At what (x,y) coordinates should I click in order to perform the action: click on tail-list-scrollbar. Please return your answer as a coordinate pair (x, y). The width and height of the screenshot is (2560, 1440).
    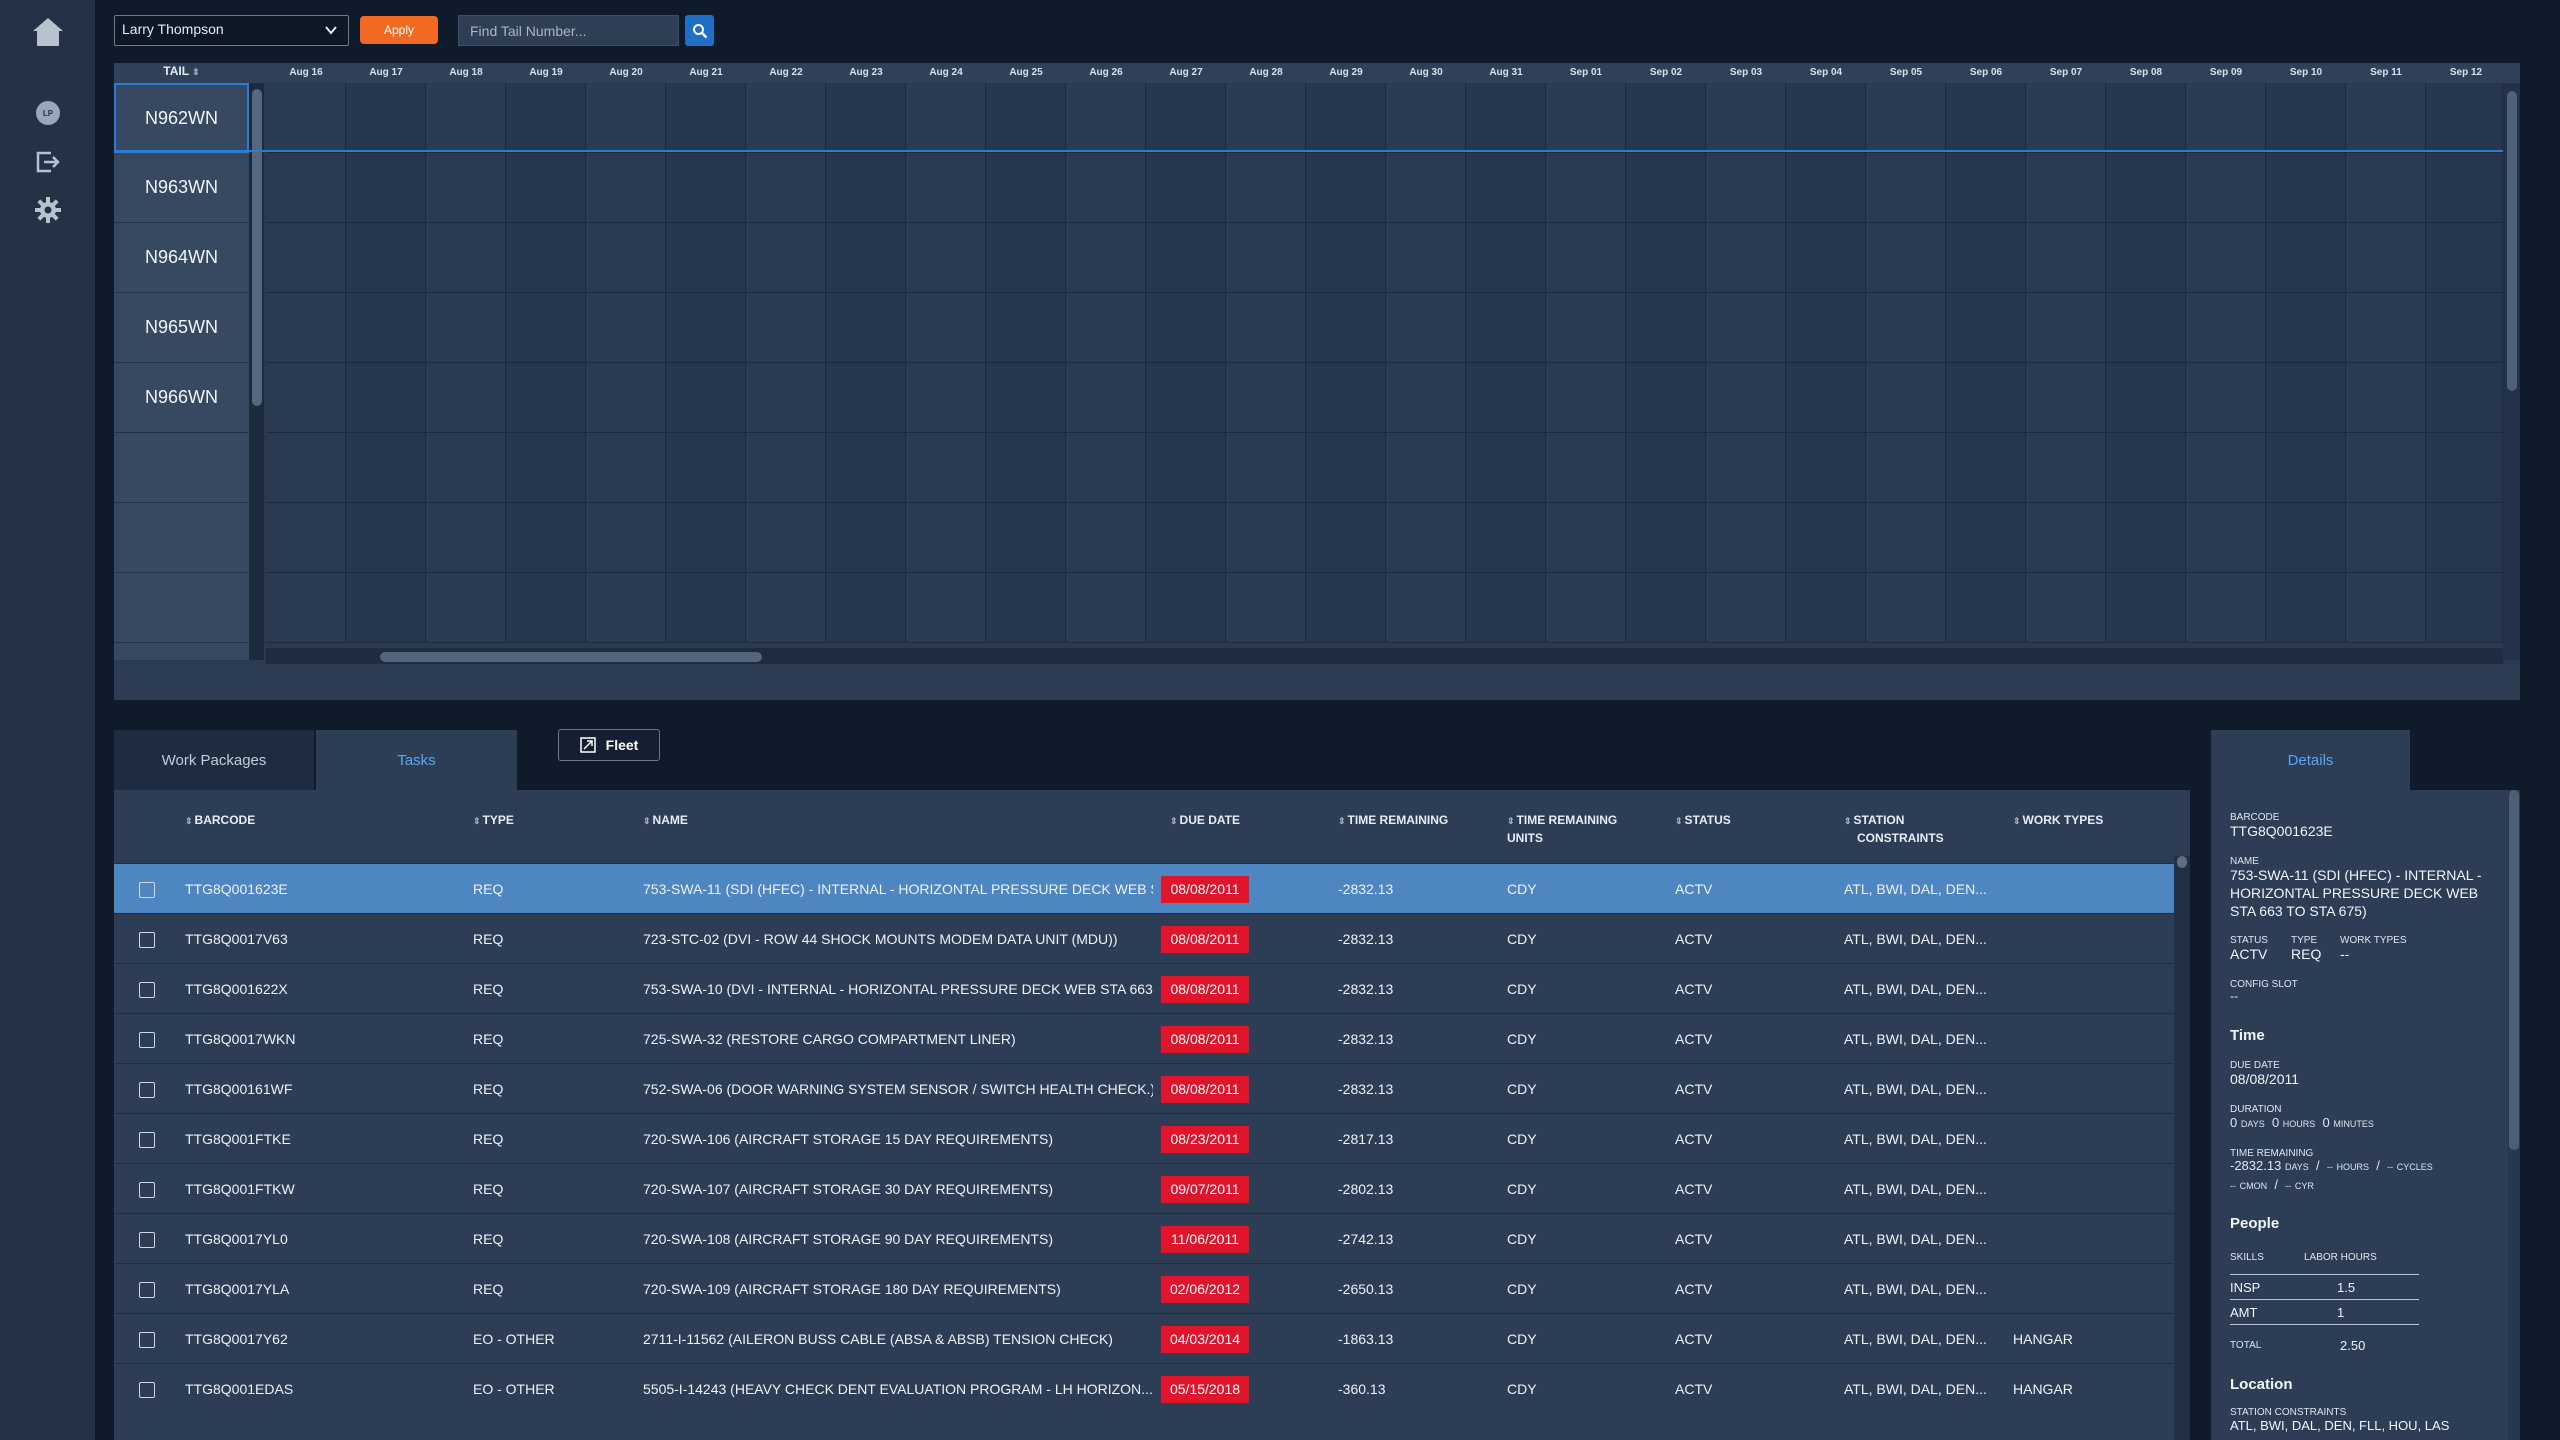
    Looking at the image, I should click on (256, 371).